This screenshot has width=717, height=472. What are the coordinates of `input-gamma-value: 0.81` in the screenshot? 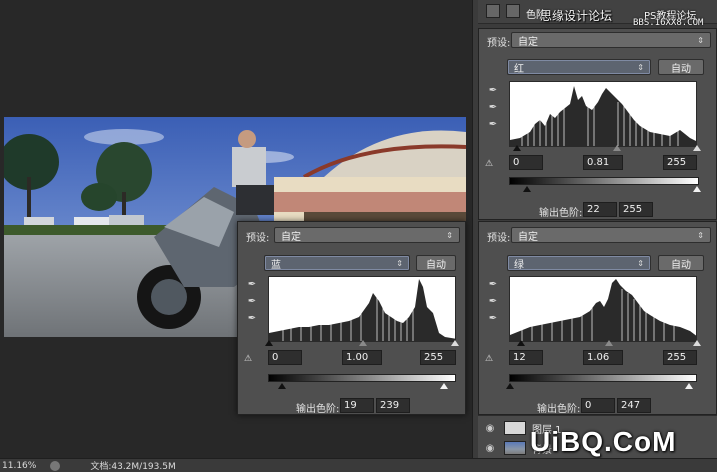 It's located at (598, 162).